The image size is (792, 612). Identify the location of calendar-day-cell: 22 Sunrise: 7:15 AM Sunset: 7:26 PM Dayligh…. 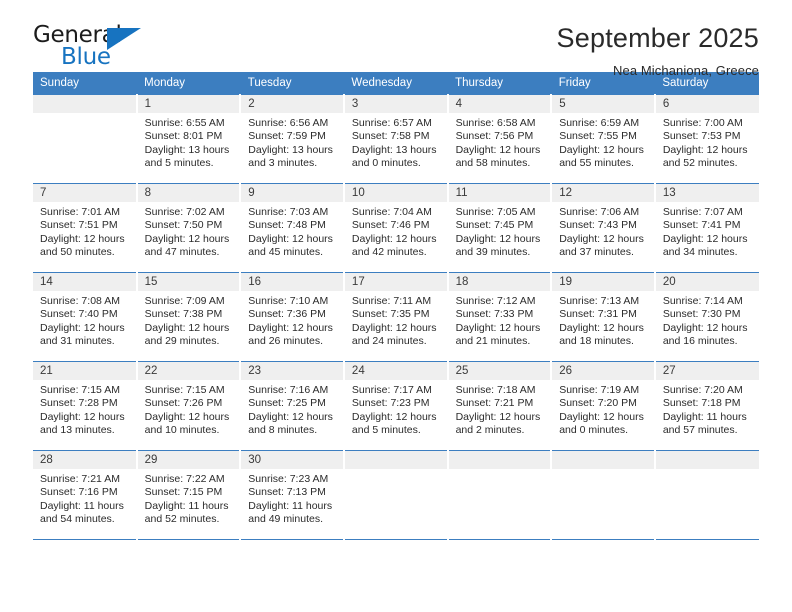
(189, 406).